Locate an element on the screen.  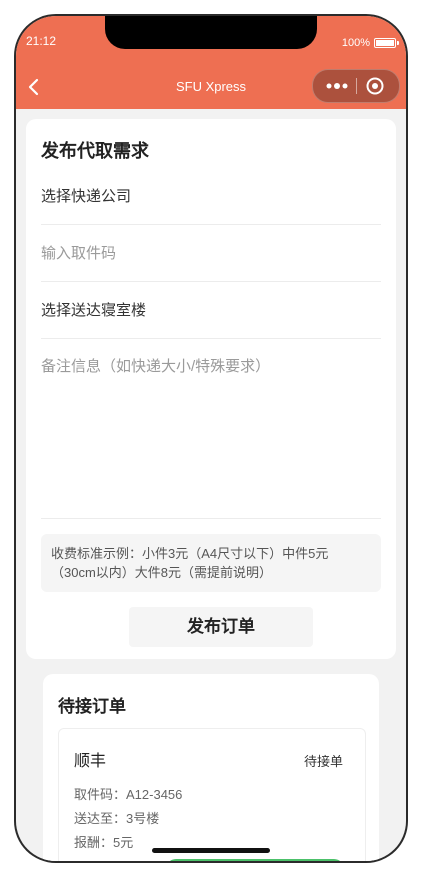
dorm-select: 选择送达寝室楼 is located at coordinates (211, 311).